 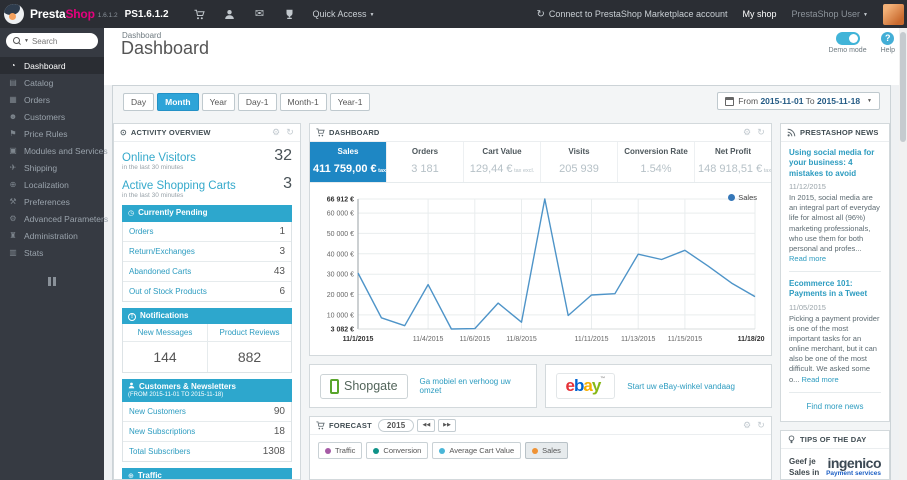 I want to click on sidebar-item-administration: ♜ Administration, so click(x=52, y=235).